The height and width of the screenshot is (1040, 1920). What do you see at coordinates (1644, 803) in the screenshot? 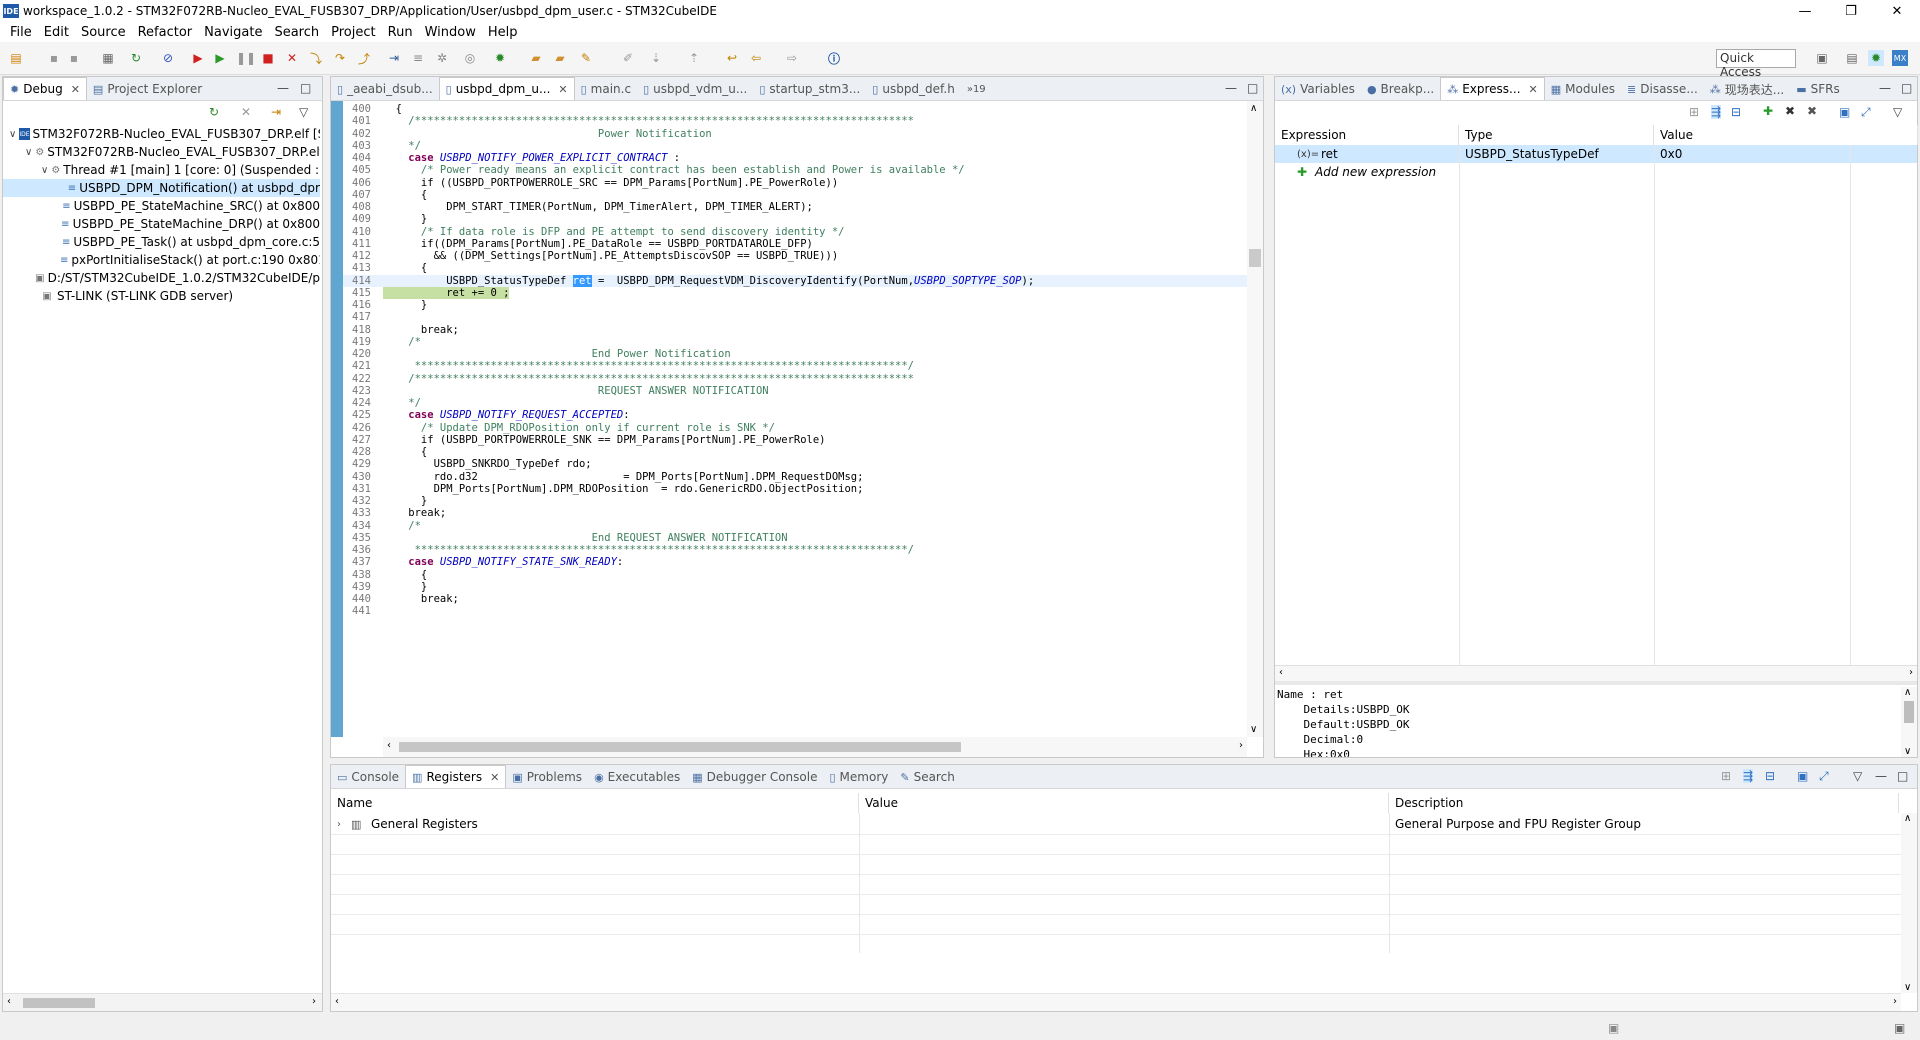
I see `column-header-description: Description` at bounding box center [1644, 803].